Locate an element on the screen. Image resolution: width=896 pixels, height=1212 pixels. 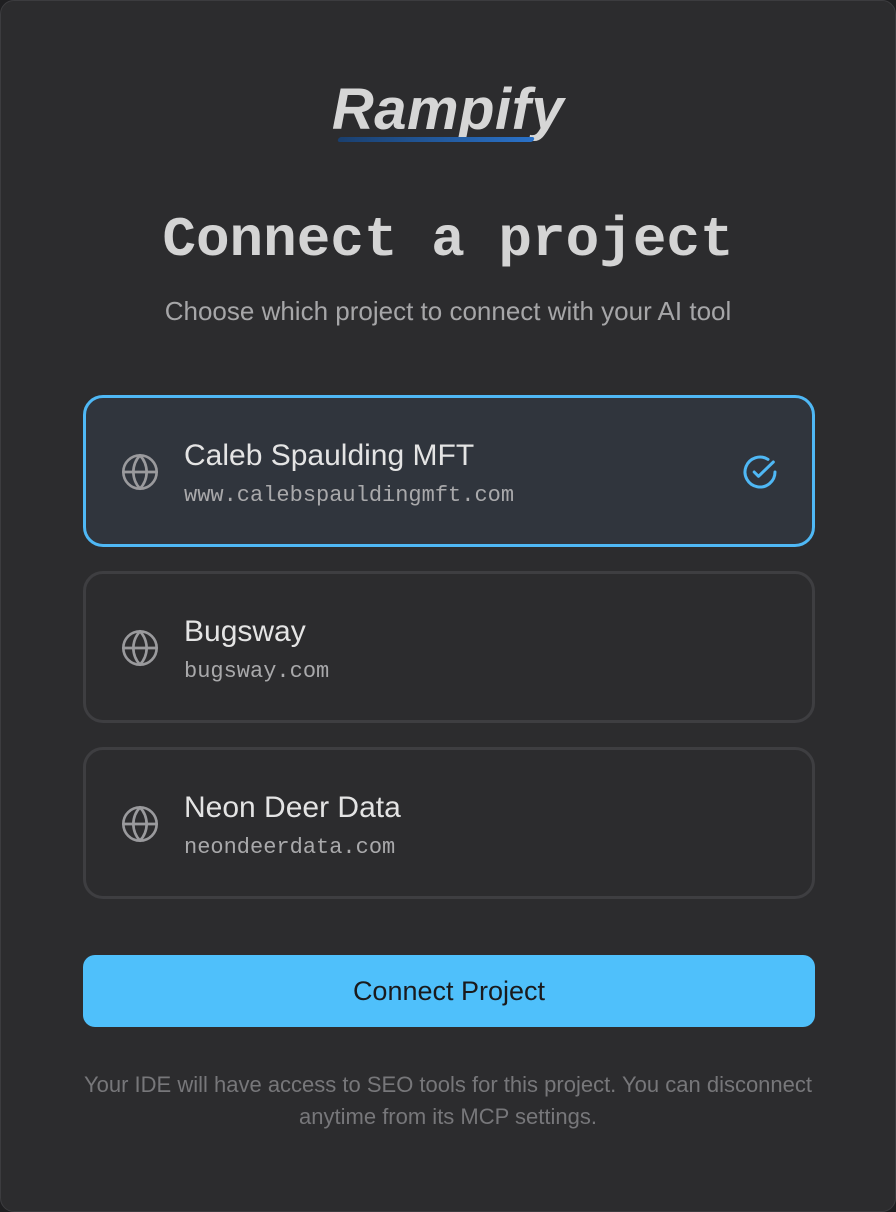
project-option-bugsway: Bugsway bugsway.com is located at coordinates (449, 647).